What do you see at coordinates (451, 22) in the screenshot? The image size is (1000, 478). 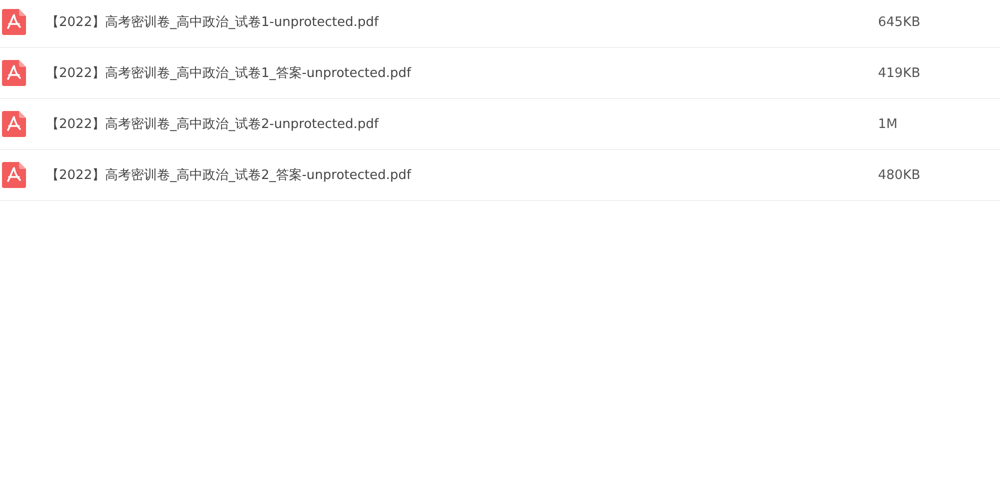 I see `file-name: 【2022】高考密训卷_高中政治_试卷1-unprotected.pdf` at bounding box center [451, 22].